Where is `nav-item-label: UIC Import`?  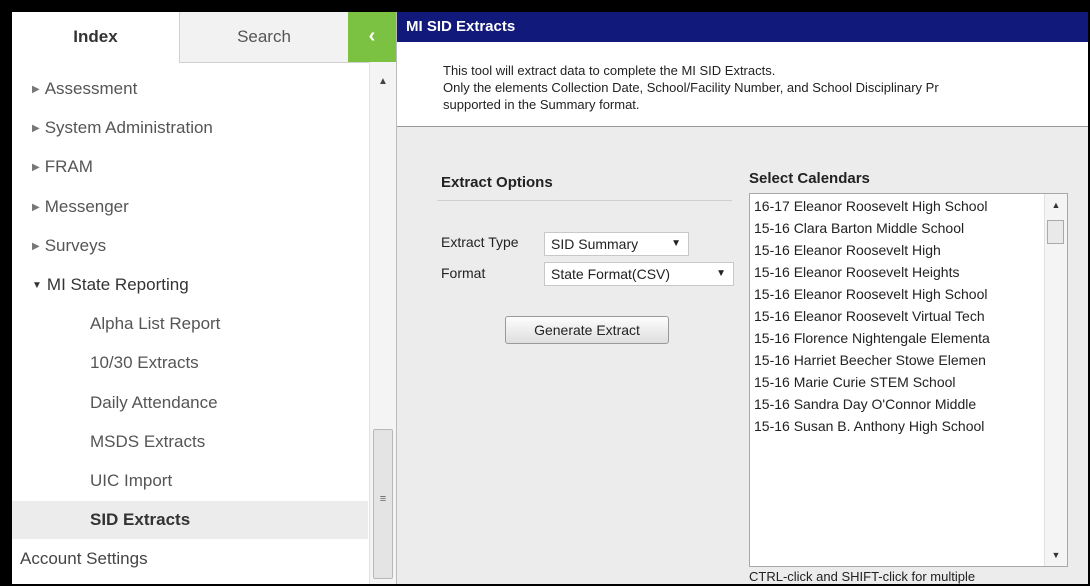 nav-item-label: UIC Import is located at coordinates (131, 480).